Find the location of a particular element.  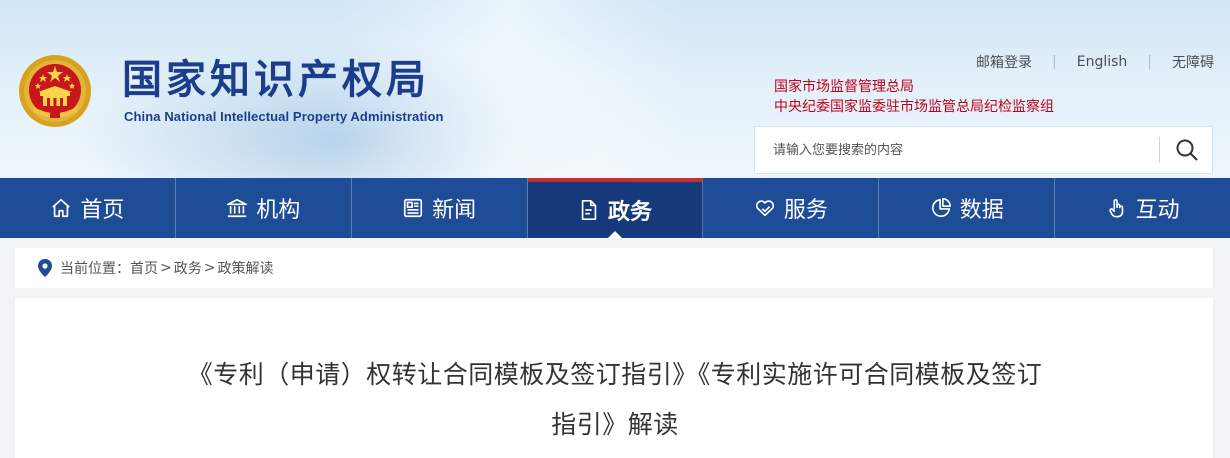

nav-item-label: 服务 is located at coordinates (805, 210).